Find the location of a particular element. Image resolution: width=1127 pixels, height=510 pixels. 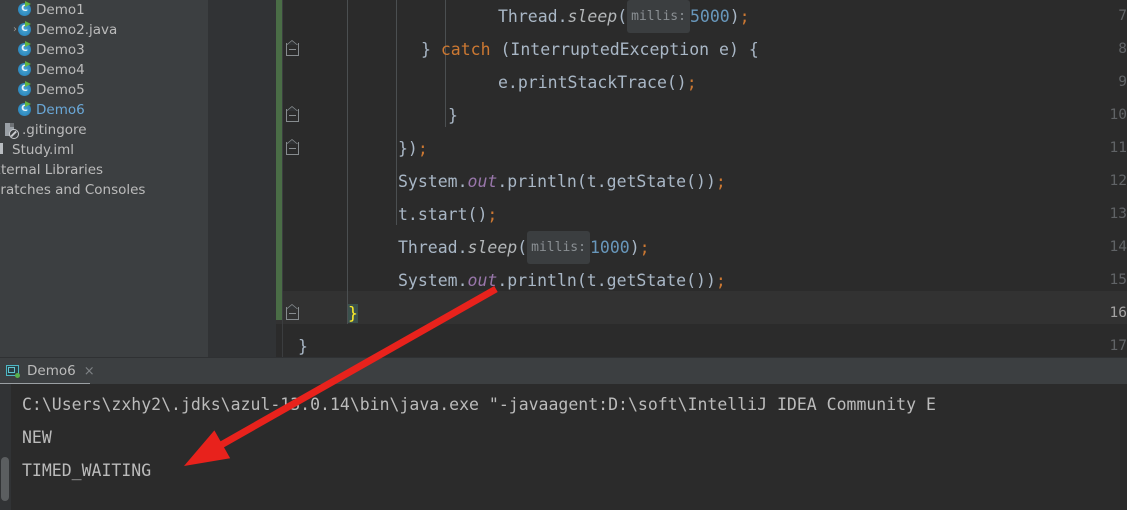

close-icon: × is located at coordinates (89, 371).